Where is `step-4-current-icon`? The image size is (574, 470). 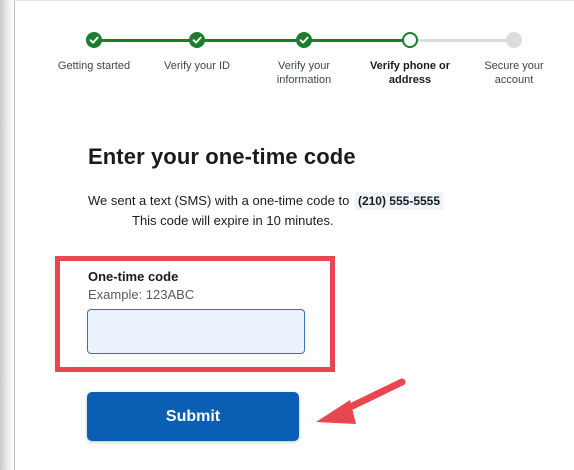
step-4-current-icon is located at coordinates (410, 40).